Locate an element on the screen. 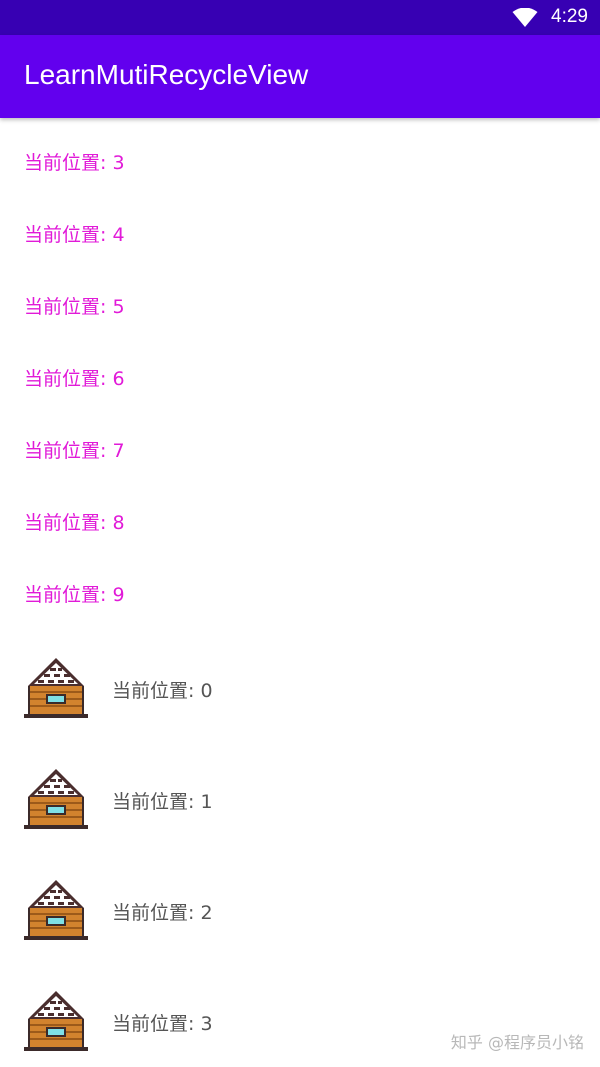 The image size is (600, 1067). list-item-label: 当前位置: 4 is located at coordinates (74, 235).